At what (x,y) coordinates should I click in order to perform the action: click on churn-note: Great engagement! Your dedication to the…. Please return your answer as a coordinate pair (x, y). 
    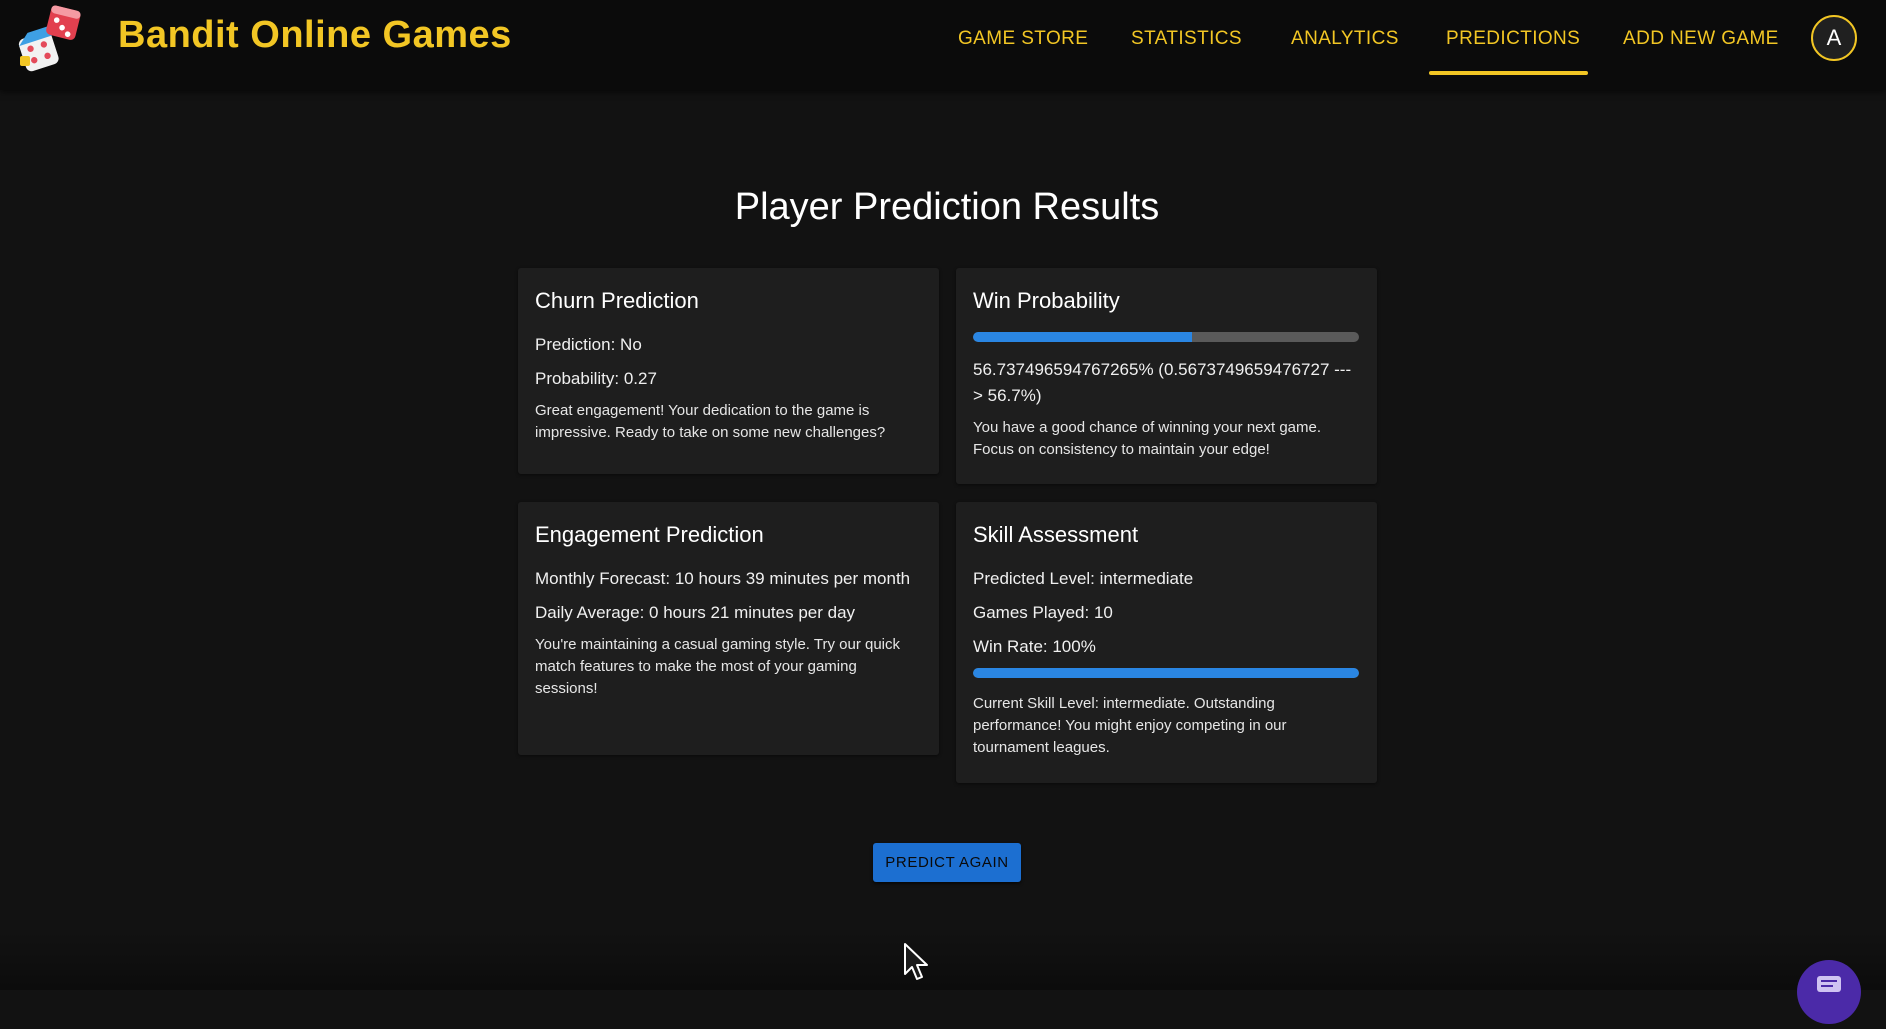
    Looking at the image, I should click on (710, 421).